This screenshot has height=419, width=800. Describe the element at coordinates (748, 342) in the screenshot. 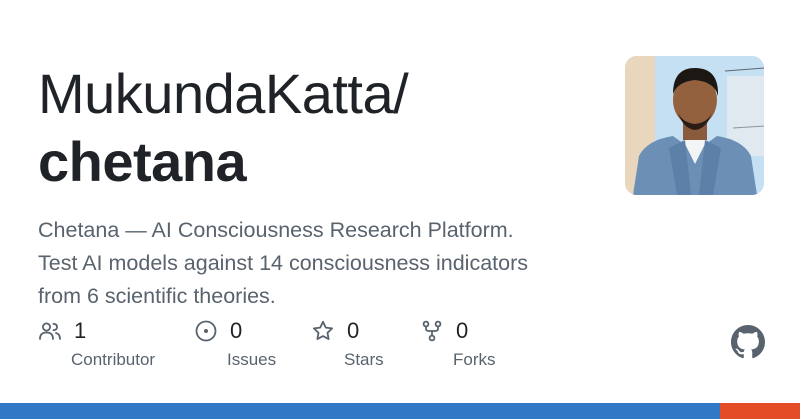

I see `github-logo-icon` at that location.